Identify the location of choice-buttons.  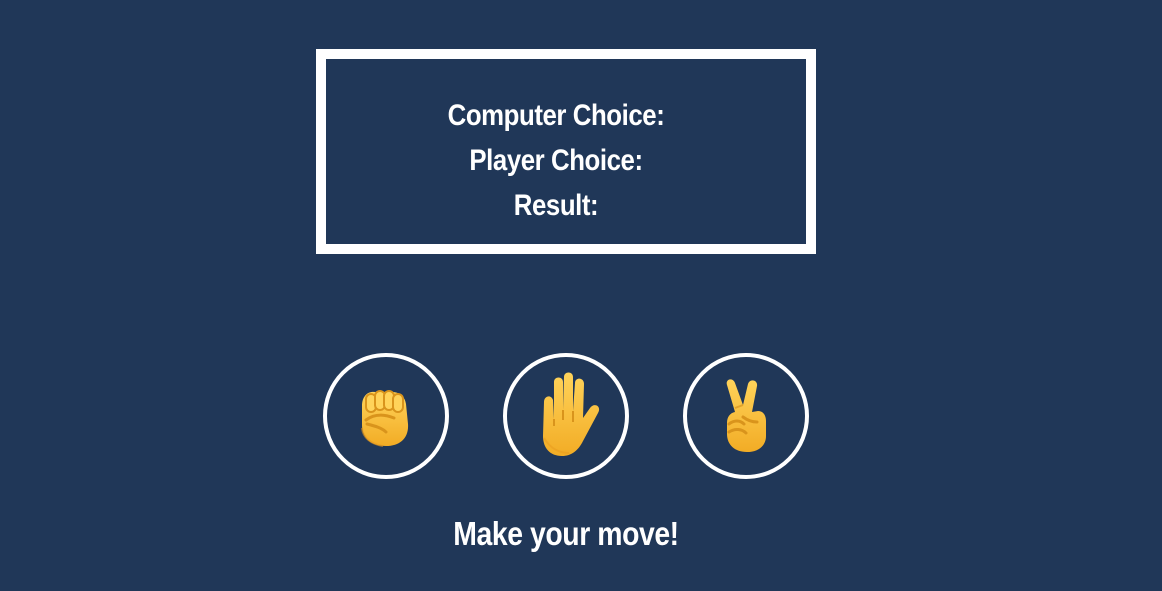
(566, 416).